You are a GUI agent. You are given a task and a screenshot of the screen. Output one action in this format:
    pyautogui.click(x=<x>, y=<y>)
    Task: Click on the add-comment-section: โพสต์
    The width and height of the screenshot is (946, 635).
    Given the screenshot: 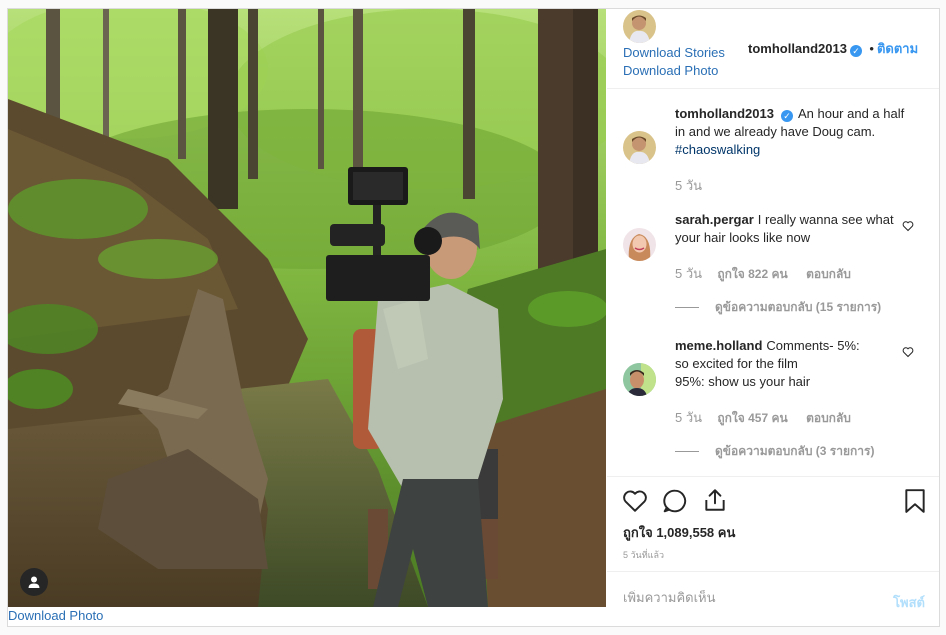 What is the action you would take?
    pyautogui.click(x=773, y=598)
    